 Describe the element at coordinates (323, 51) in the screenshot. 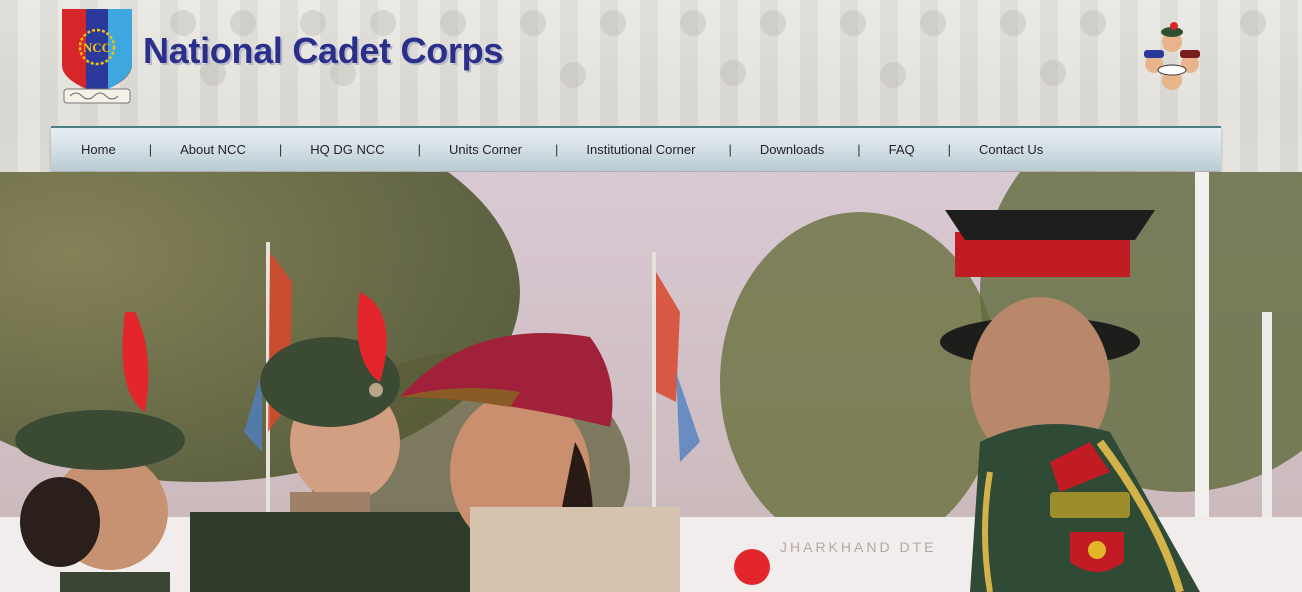

I see `site-title: National Cadet Corps` at that location.